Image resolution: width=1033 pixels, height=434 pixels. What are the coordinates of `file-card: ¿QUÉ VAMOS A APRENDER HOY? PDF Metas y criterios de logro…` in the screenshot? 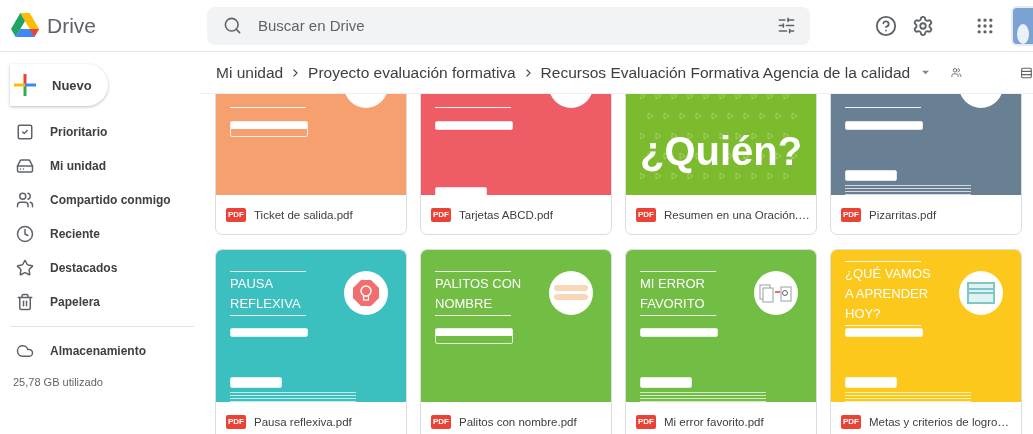 It's located at (926, 341).